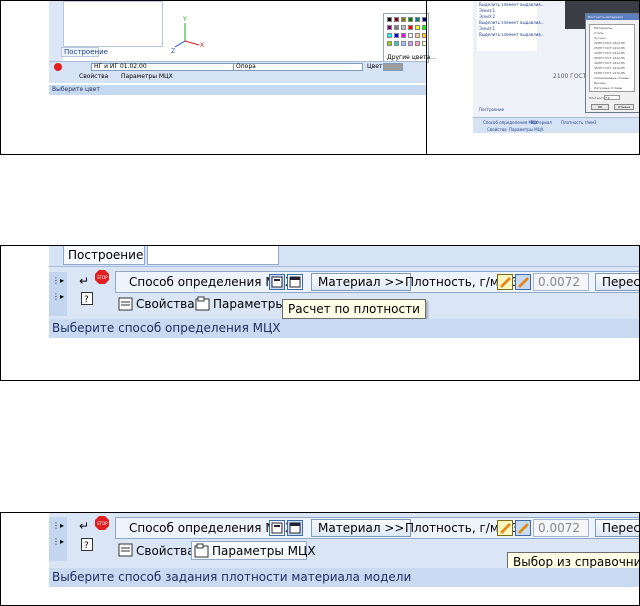  I want to click on tree-item: 40ЛП ГОСТ 1412-85, so click(609, 63).